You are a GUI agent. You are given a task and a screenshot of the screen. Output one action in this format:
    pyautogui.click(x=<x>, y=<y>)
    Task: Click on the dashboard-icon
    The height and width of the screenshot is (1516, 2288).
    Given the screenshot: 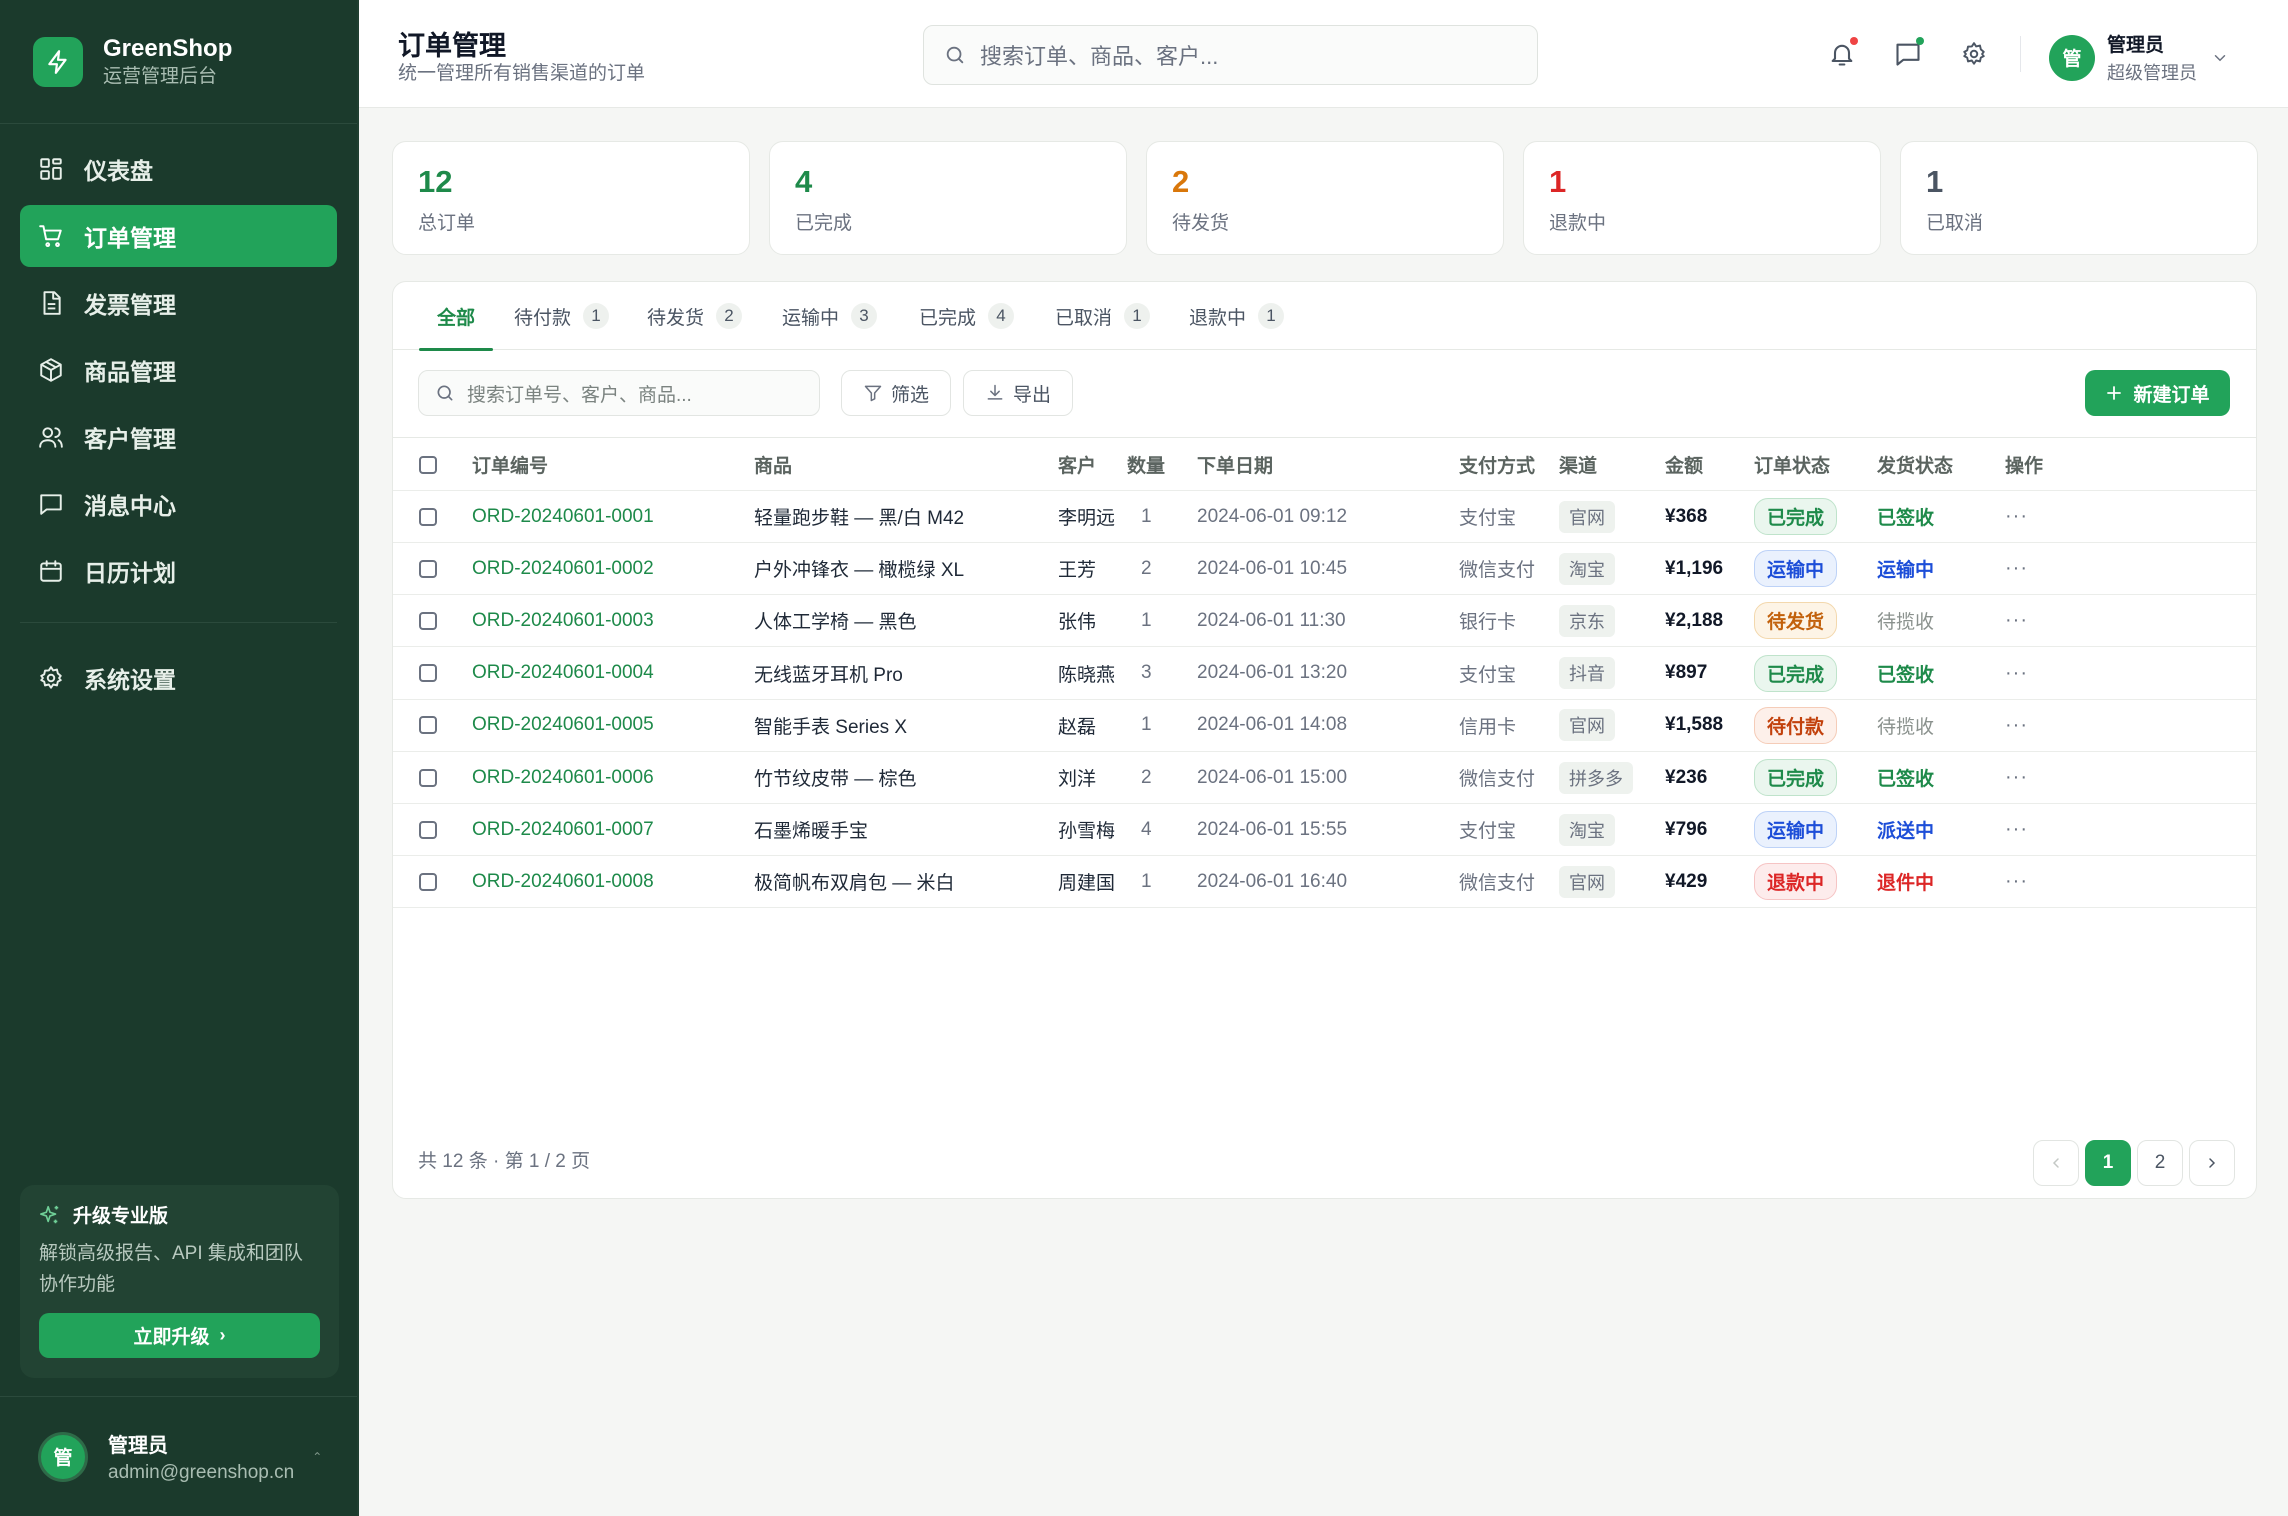 What is the action you would take?
    pyautogui.click(x=51, y=169)
    